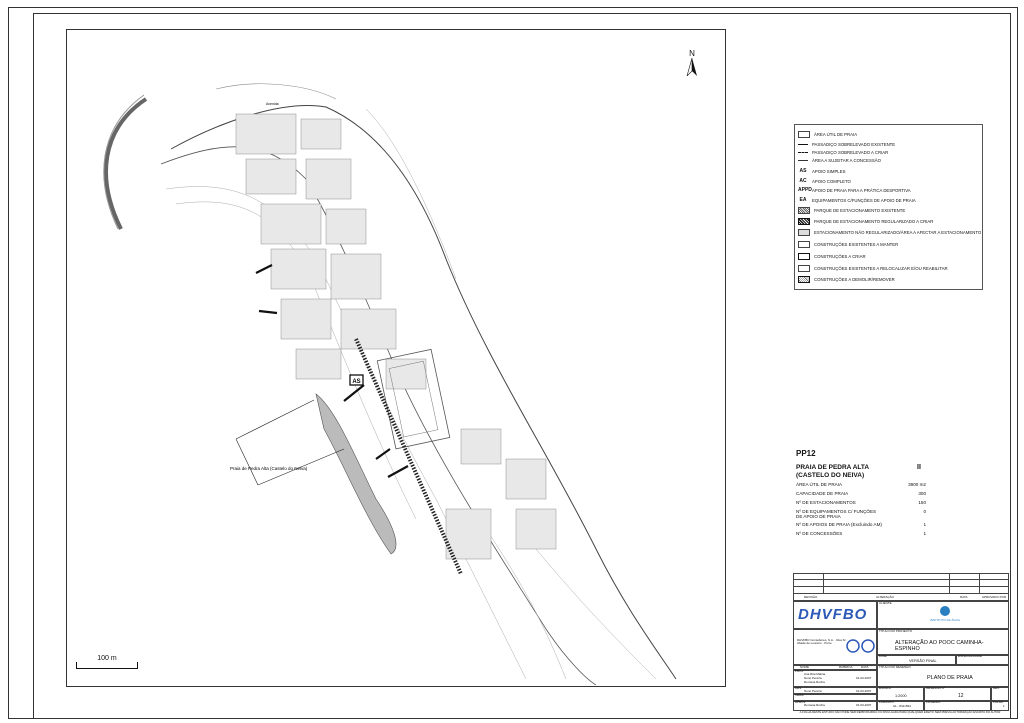 This screenshot has width=1024, height=723. Describe the element at coordinates (819, 484) in the screenshot. I see `beach-stat-label: ÁREA ÚTIL DE PRAIA` at that location.